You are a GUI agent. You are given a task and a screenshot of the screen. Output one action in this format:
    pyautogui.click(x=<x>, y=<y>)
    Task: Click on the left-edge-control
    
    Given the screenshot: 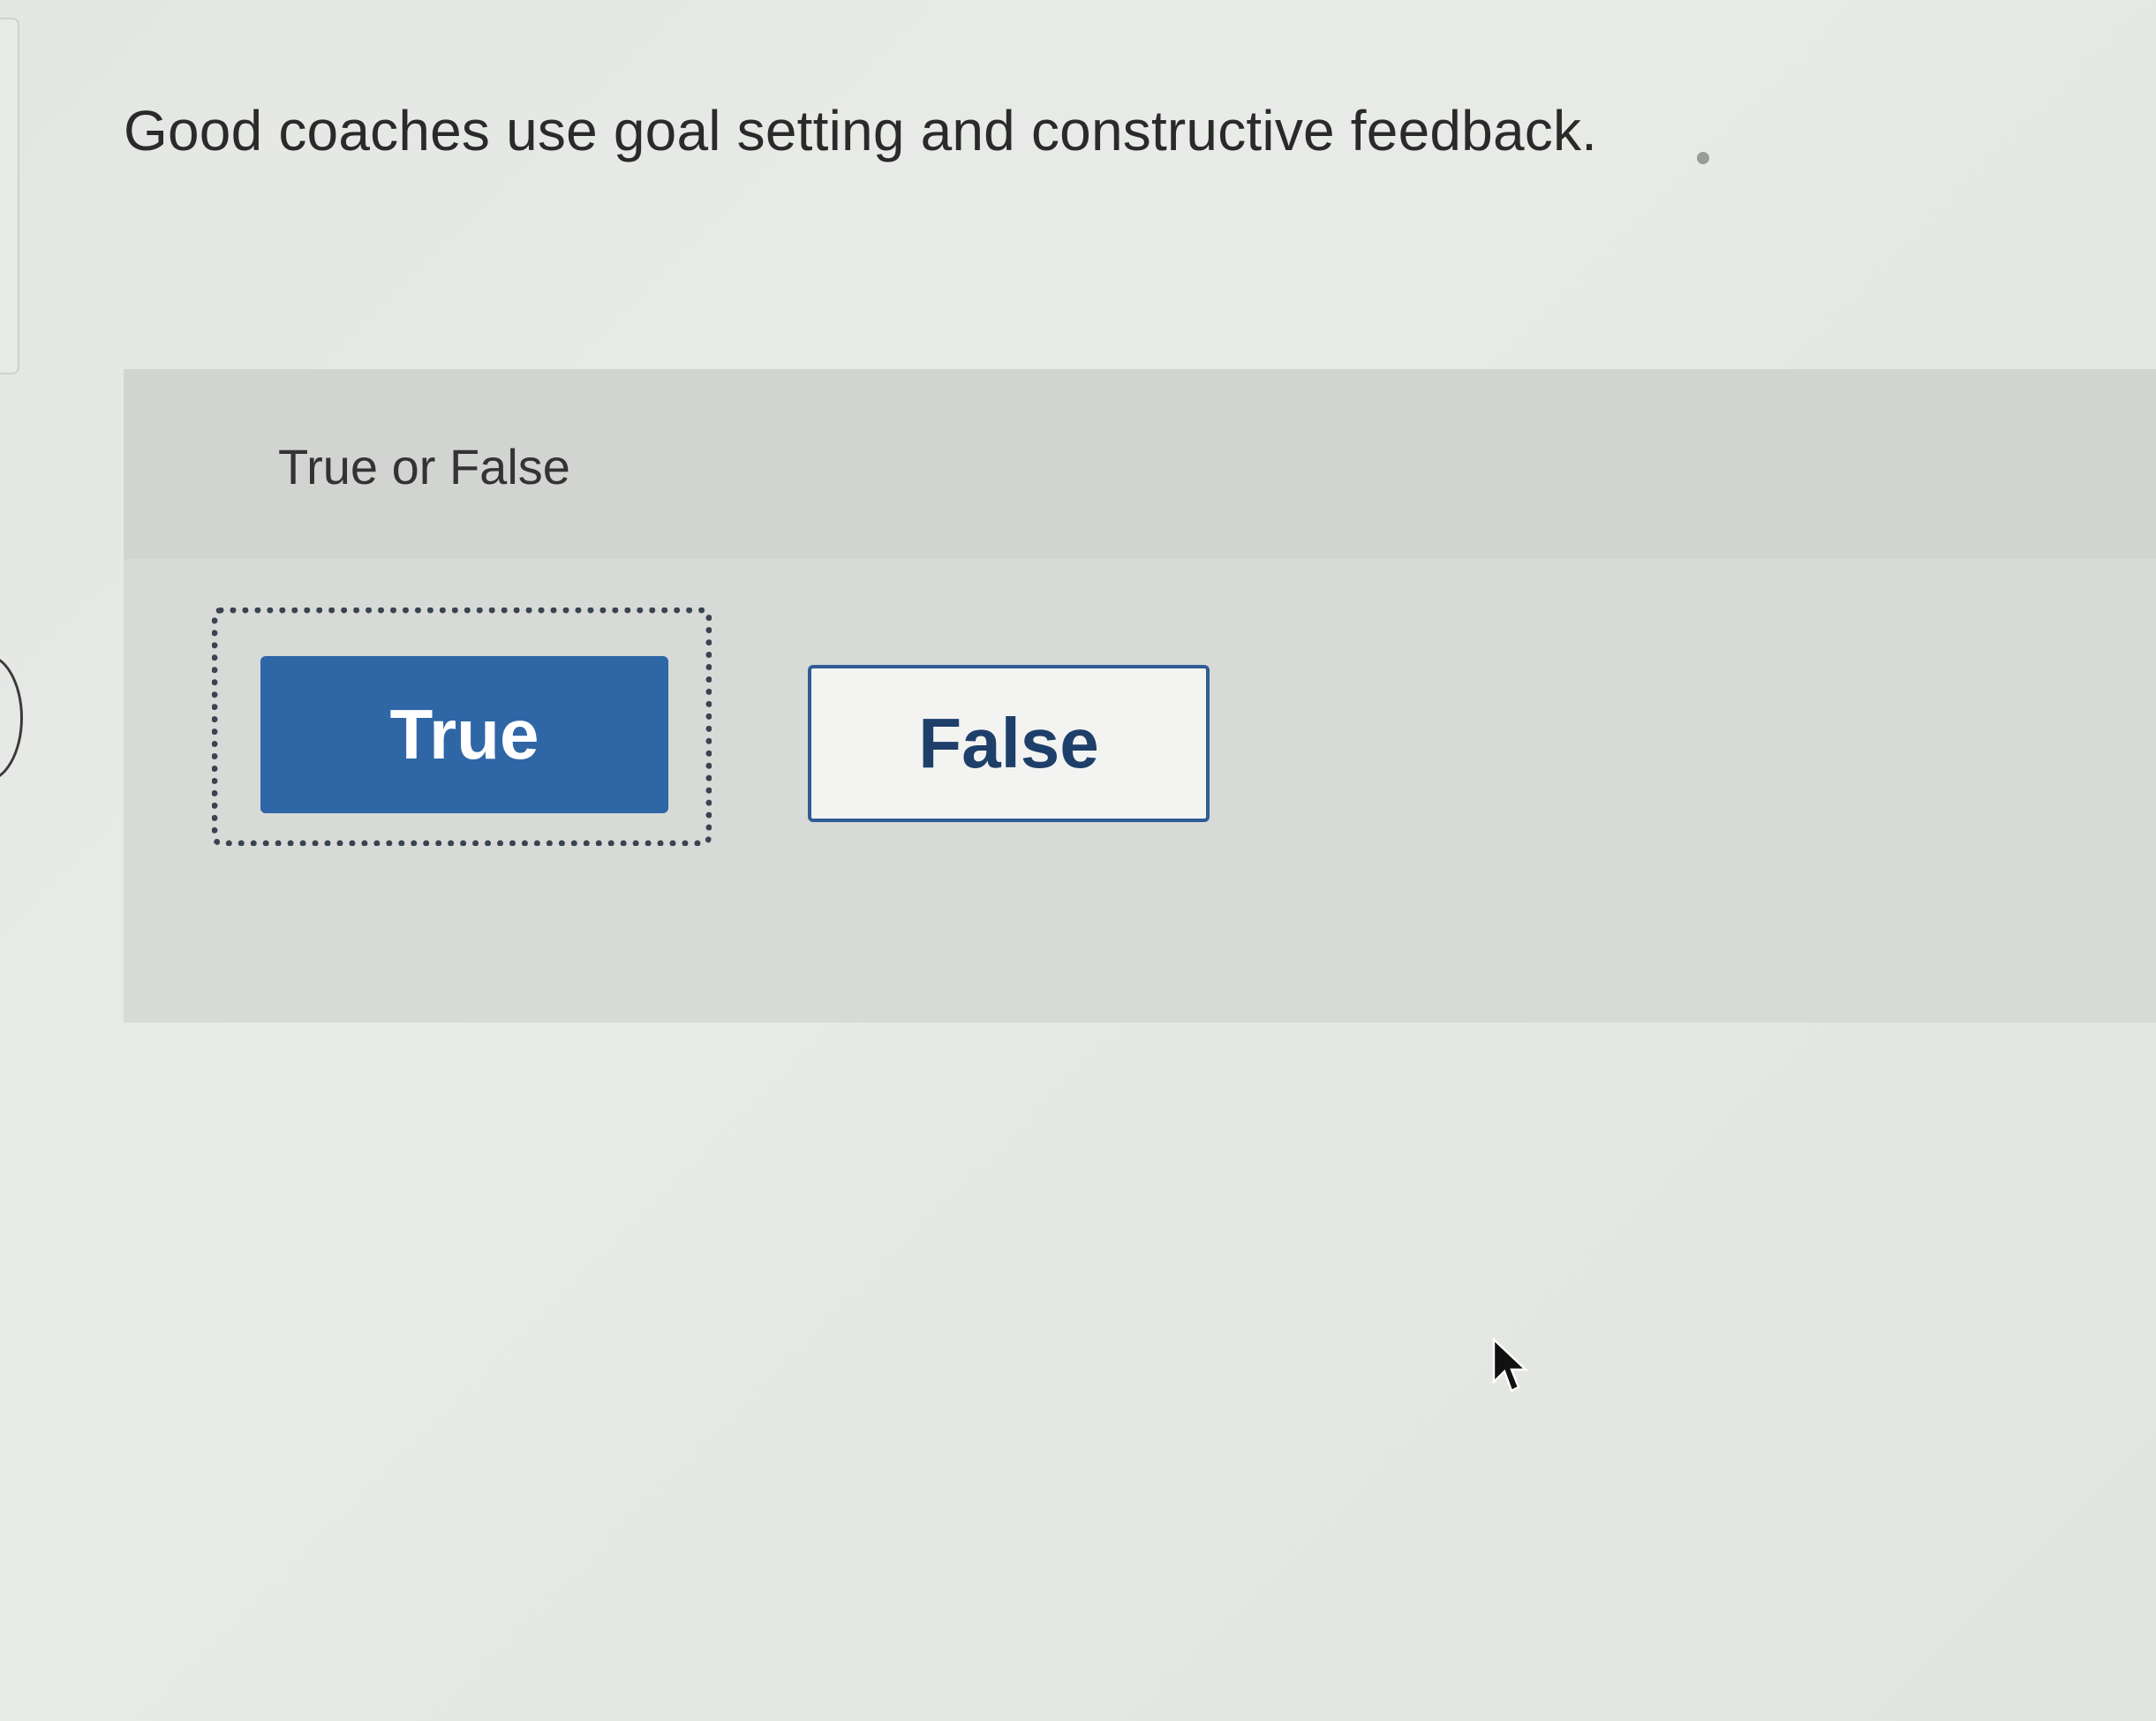 What is the action you would take?
    pyautogui.click(x=11, y=717)
    